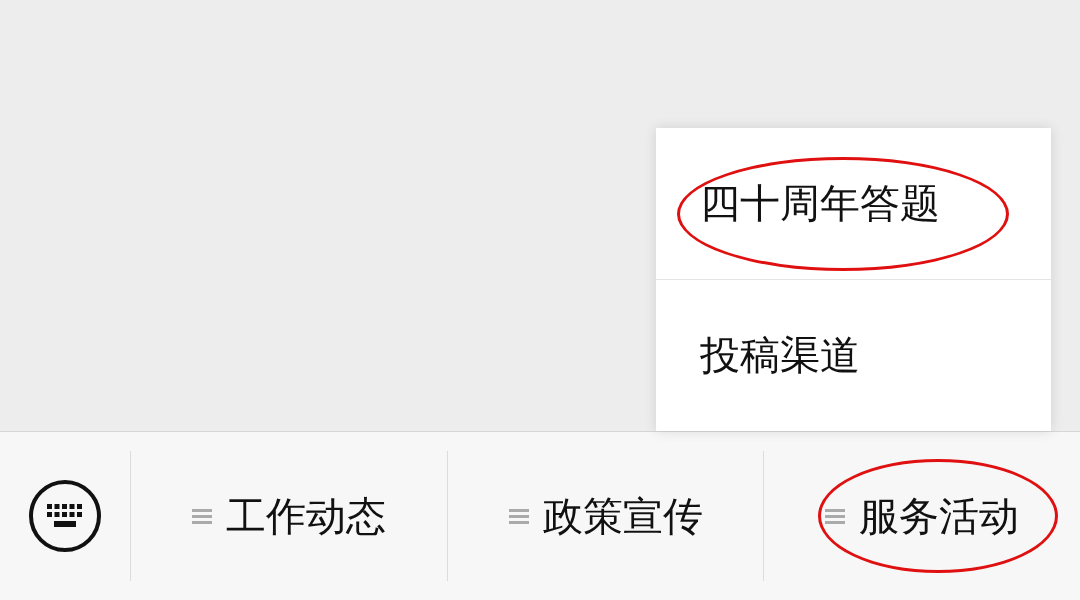  I want to click on menu-tab: 服务活动, so click(921, 516).